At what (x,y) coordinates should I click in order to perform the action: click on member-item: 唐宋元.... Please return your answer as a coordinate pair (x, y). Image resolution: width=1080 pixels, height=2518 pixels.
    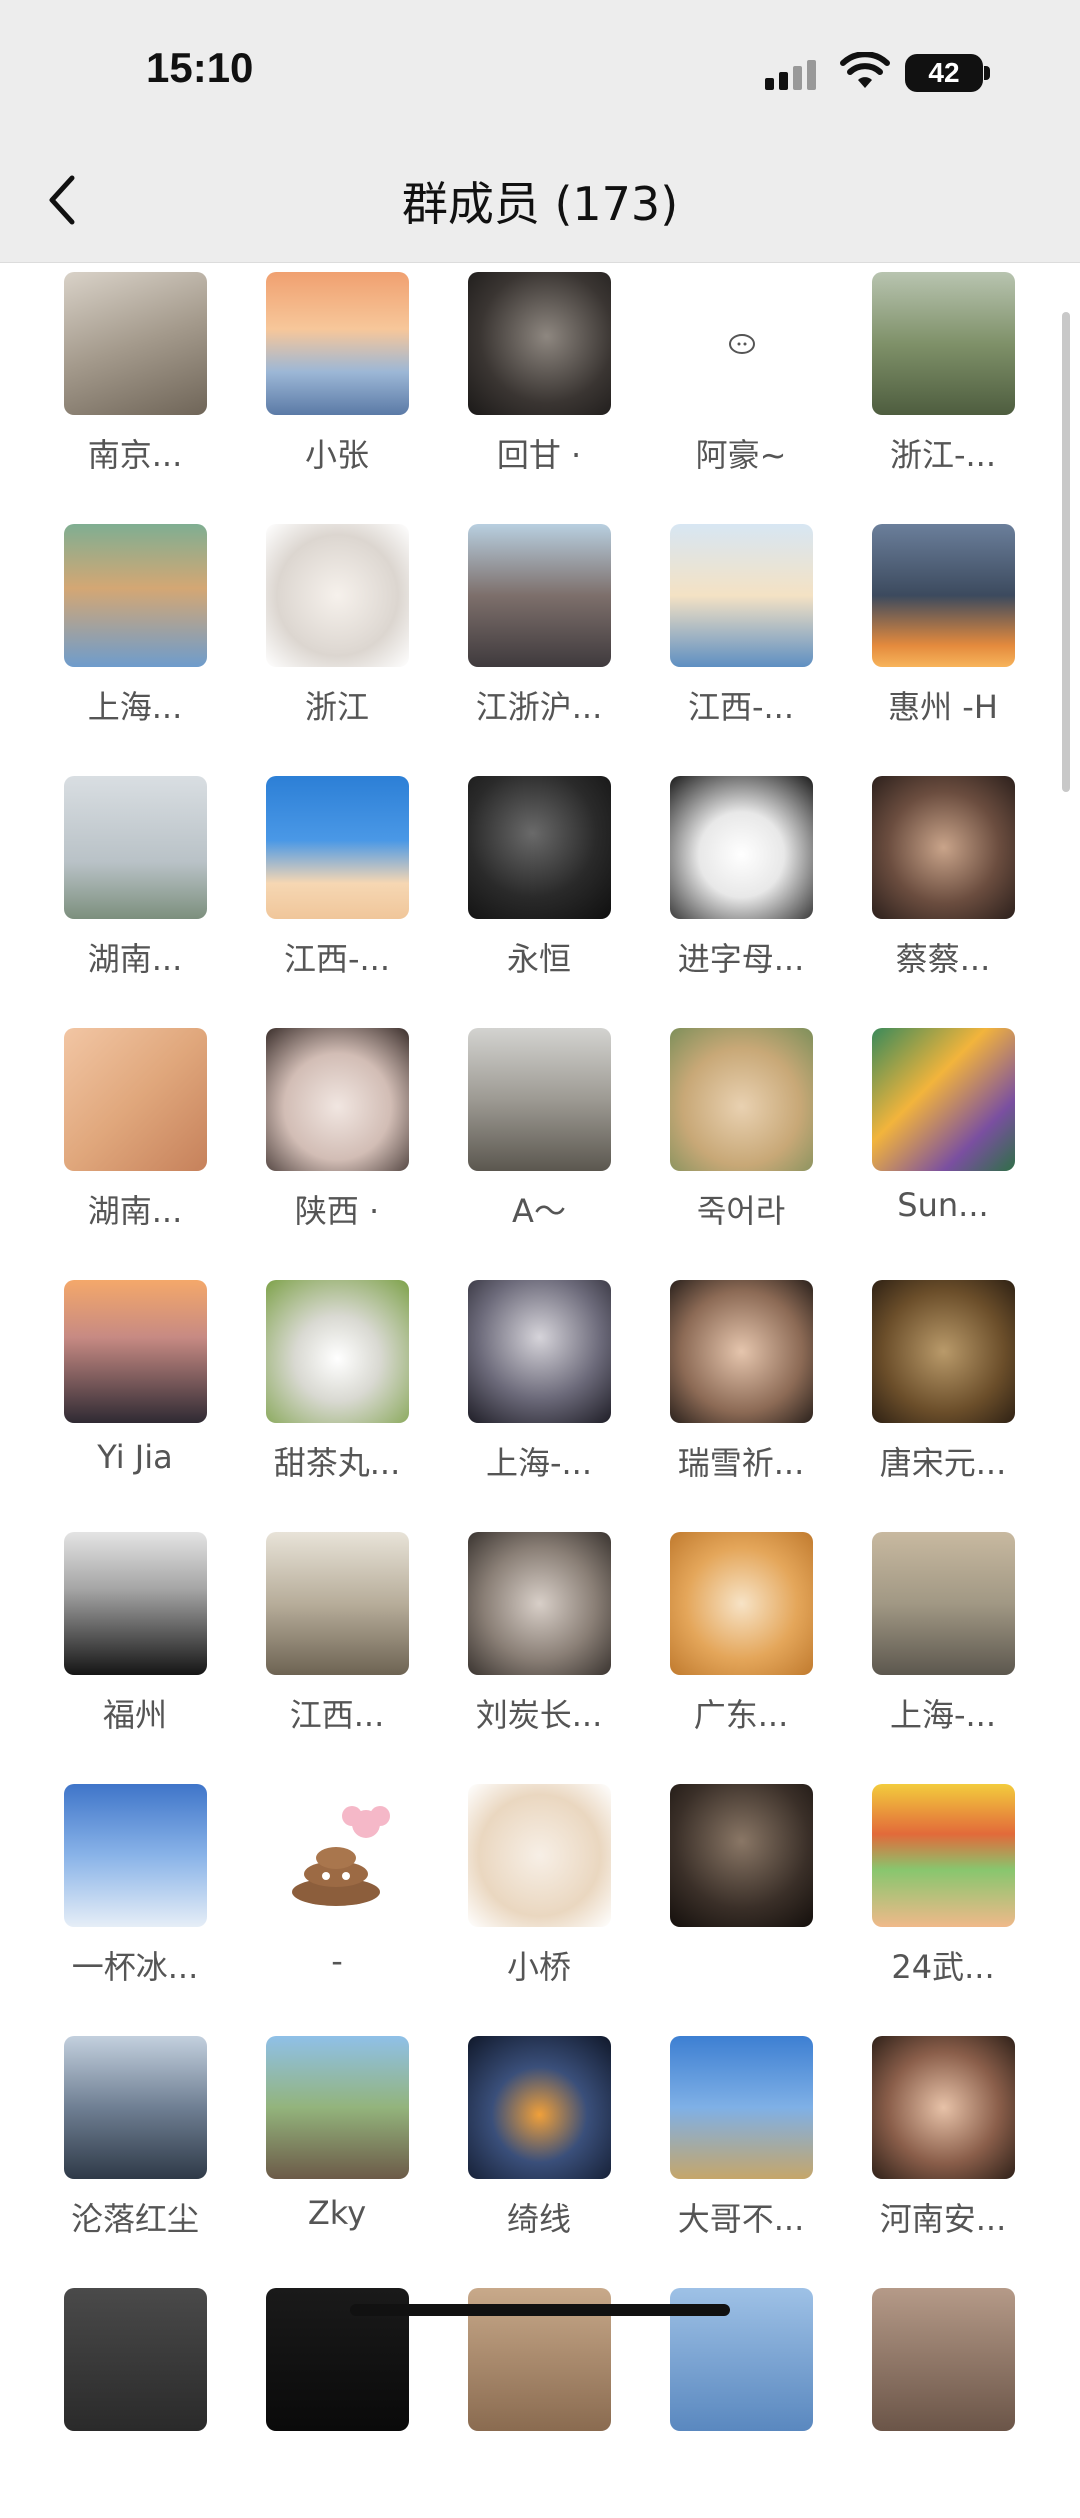
    Looking at the image, I should click on (943, 1390).